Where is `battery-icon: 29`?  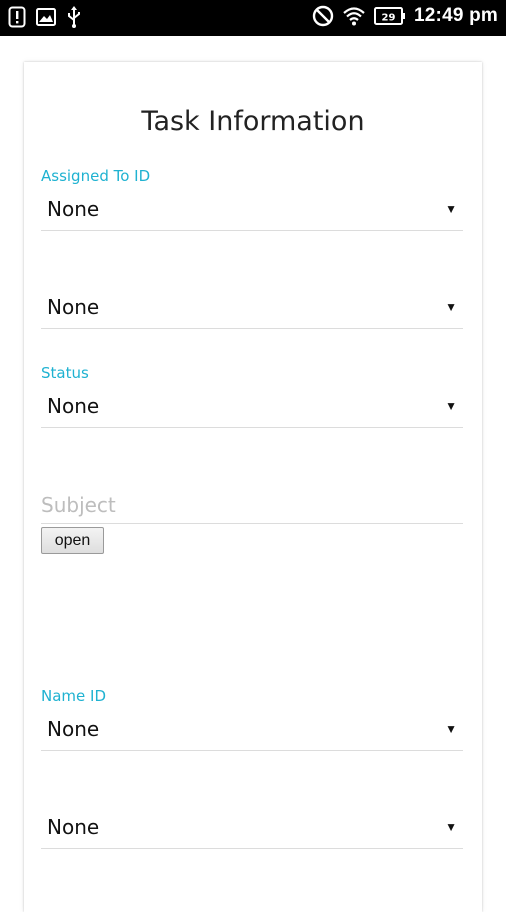 battery-icon: 29 is located at coordinates (390, 16).